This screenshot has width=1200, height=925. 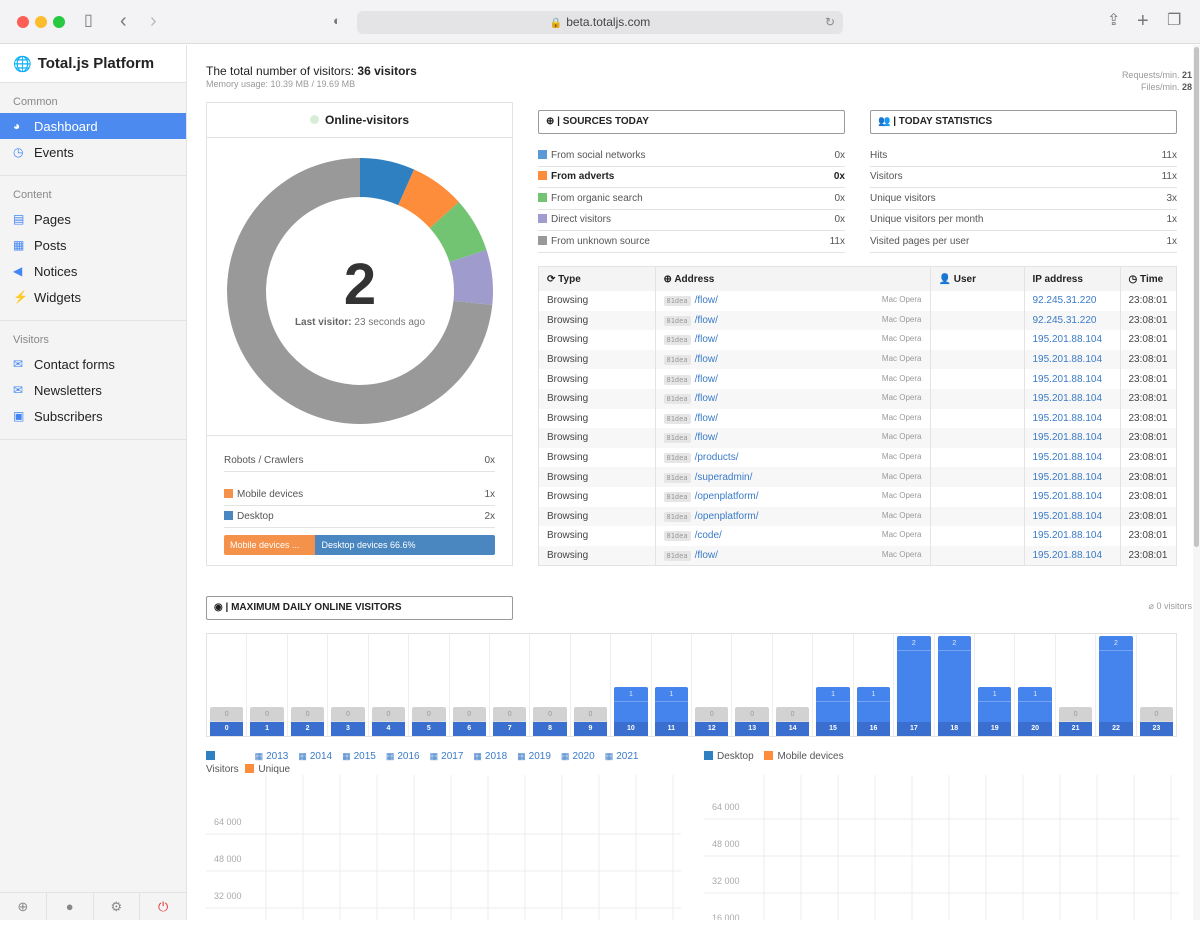 What do you see at coordinates (23, 22) in the screenshot?
I see `close-window-button` at bounding box center [23, 22].